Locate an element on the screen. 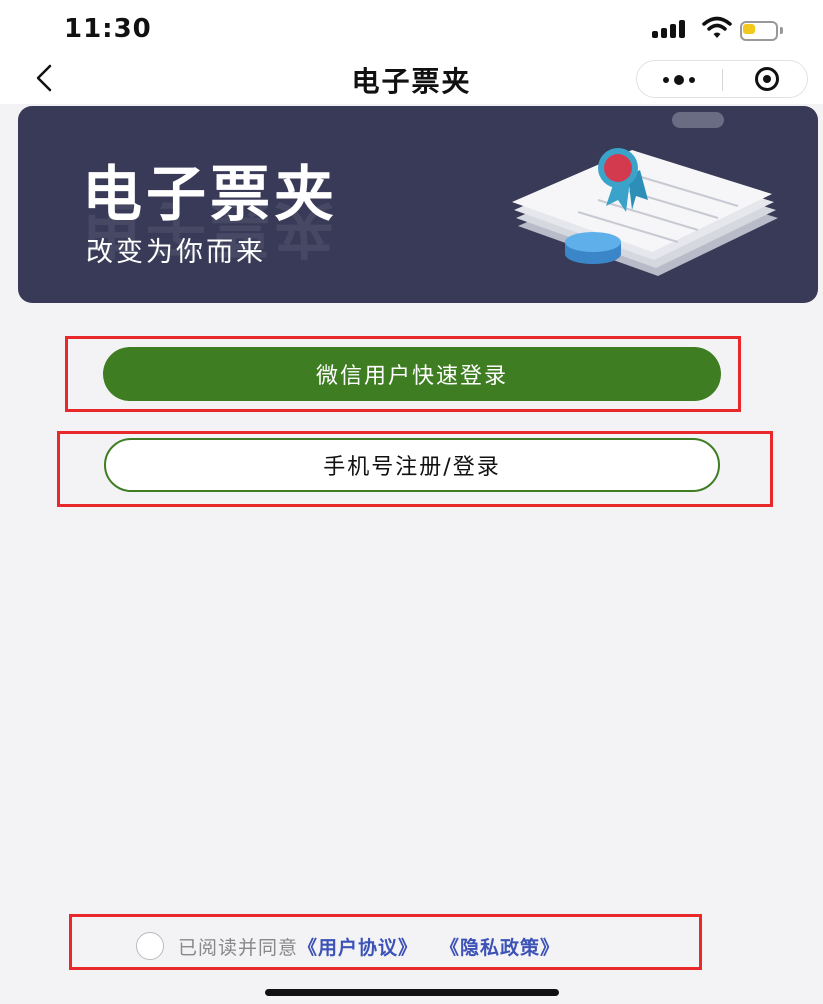 This screenshot has width=823, height=1004. mini-program-capsule is located at coordinates (722, 79).